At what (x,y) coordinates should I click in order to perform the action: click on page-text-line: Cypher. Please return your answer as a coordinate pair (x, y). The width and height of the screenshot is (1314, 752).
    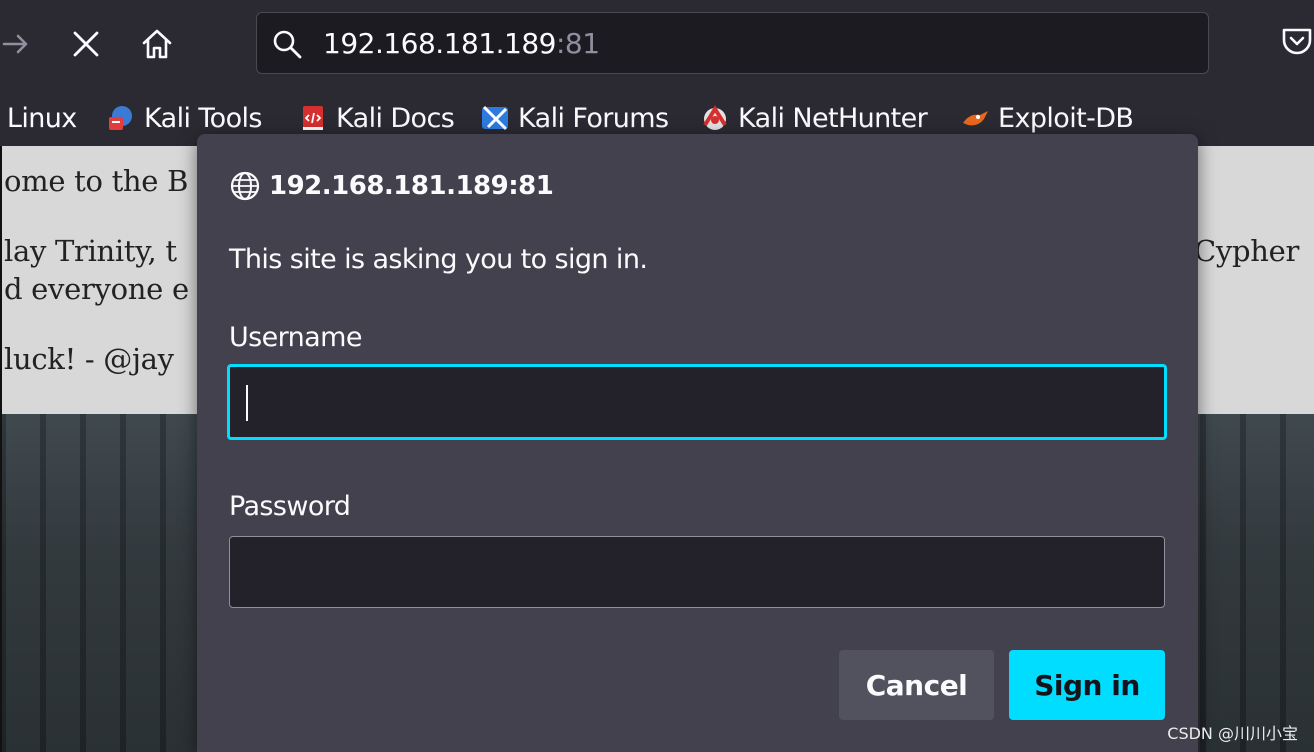
    Looking at the image, I should click on (1247, 251).